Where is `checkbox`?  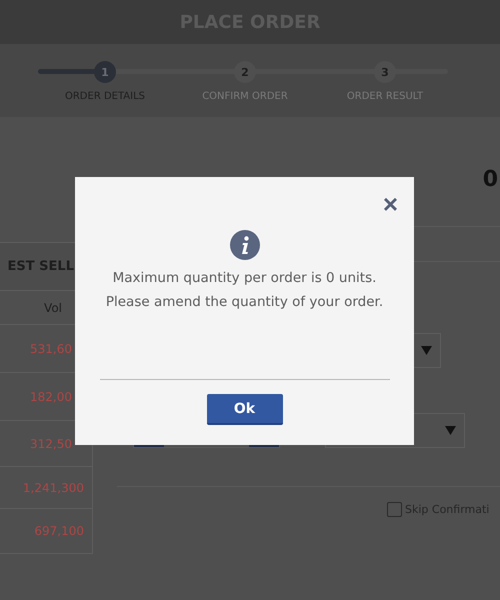
checkbox is located at coordinates (394, 509).